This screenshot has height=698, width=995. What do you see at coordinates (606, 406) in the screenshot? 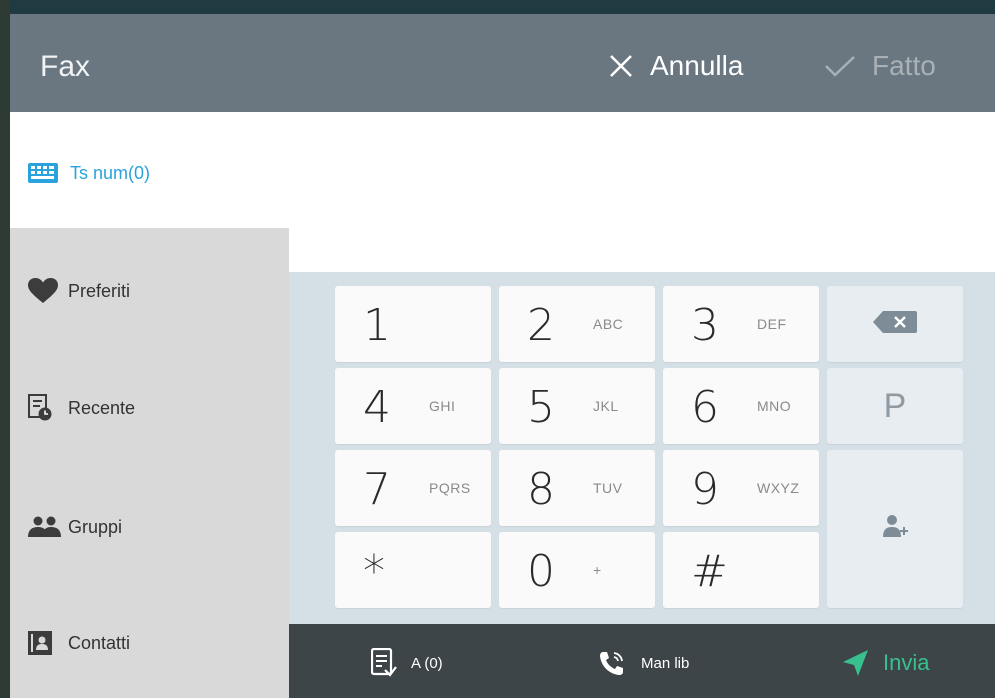
I see `key-letters: JKL` at bounding box center [606, 406].